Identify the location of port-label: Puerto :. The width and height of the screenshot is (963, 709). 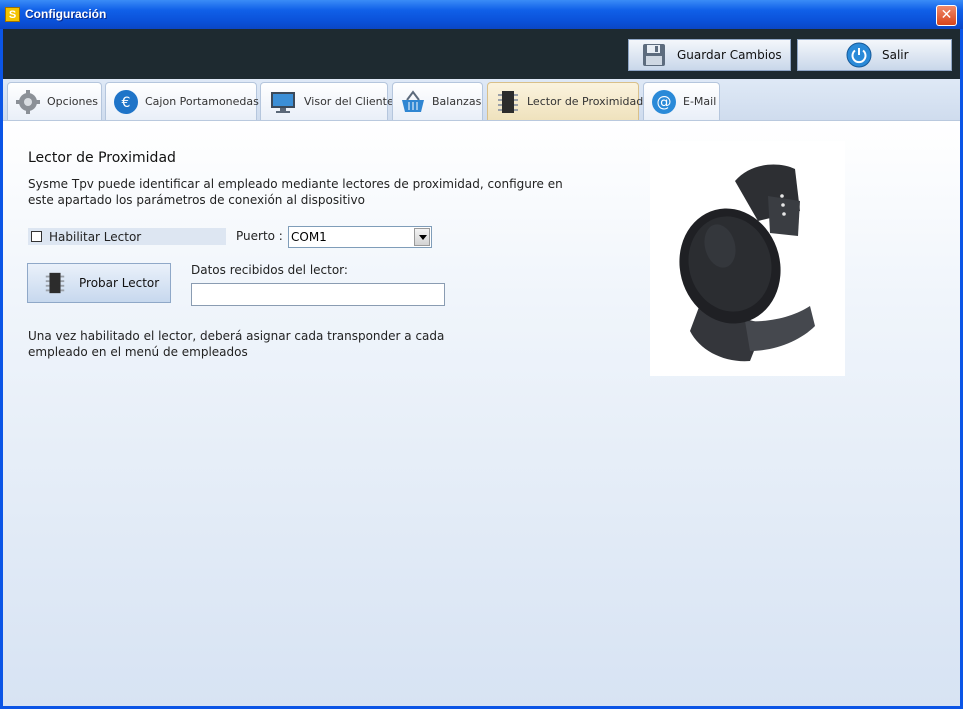
(259, 236).